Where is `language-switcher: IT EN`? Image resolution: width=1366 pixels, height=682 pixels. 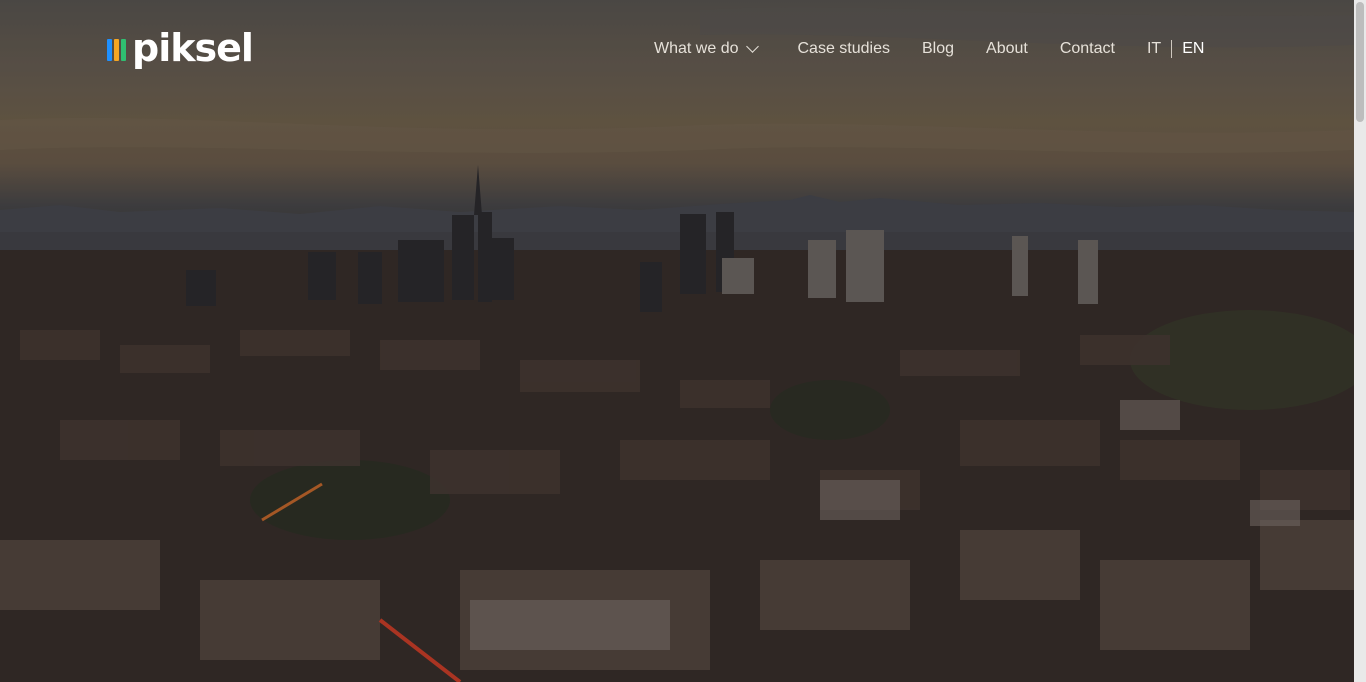 language-switcher: IT EN is located at coordinates (1175, 49).